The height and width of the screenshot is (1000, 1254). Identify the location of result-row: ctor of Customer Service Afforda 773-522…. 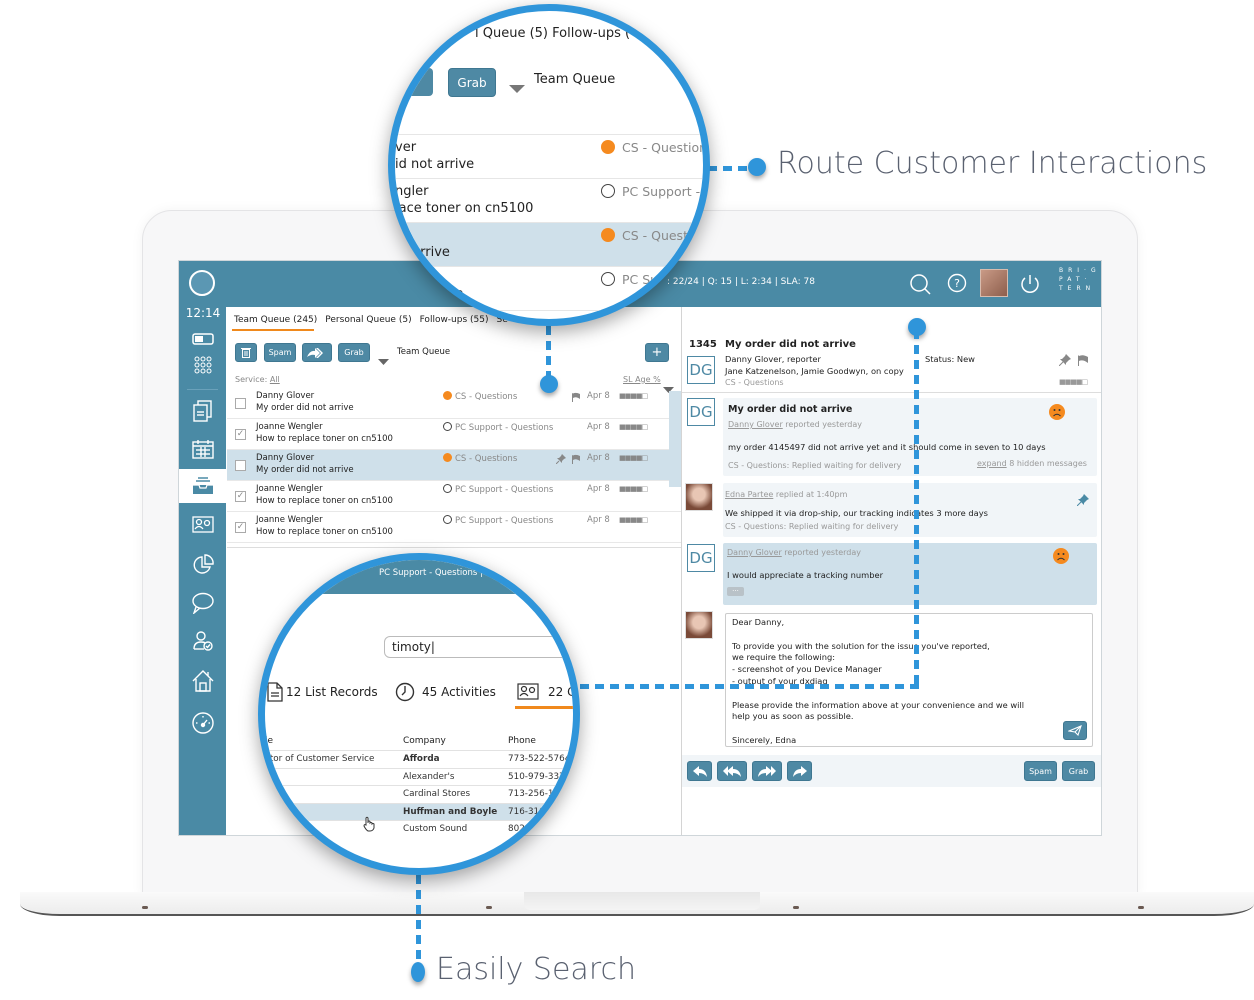
(419, 758).